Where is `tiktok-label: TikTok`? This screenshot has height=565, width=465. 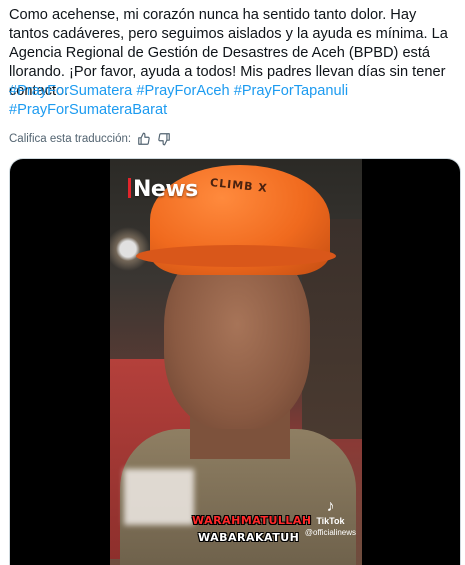 tiktok-label: TikTok is located at coordinates (330, 521).